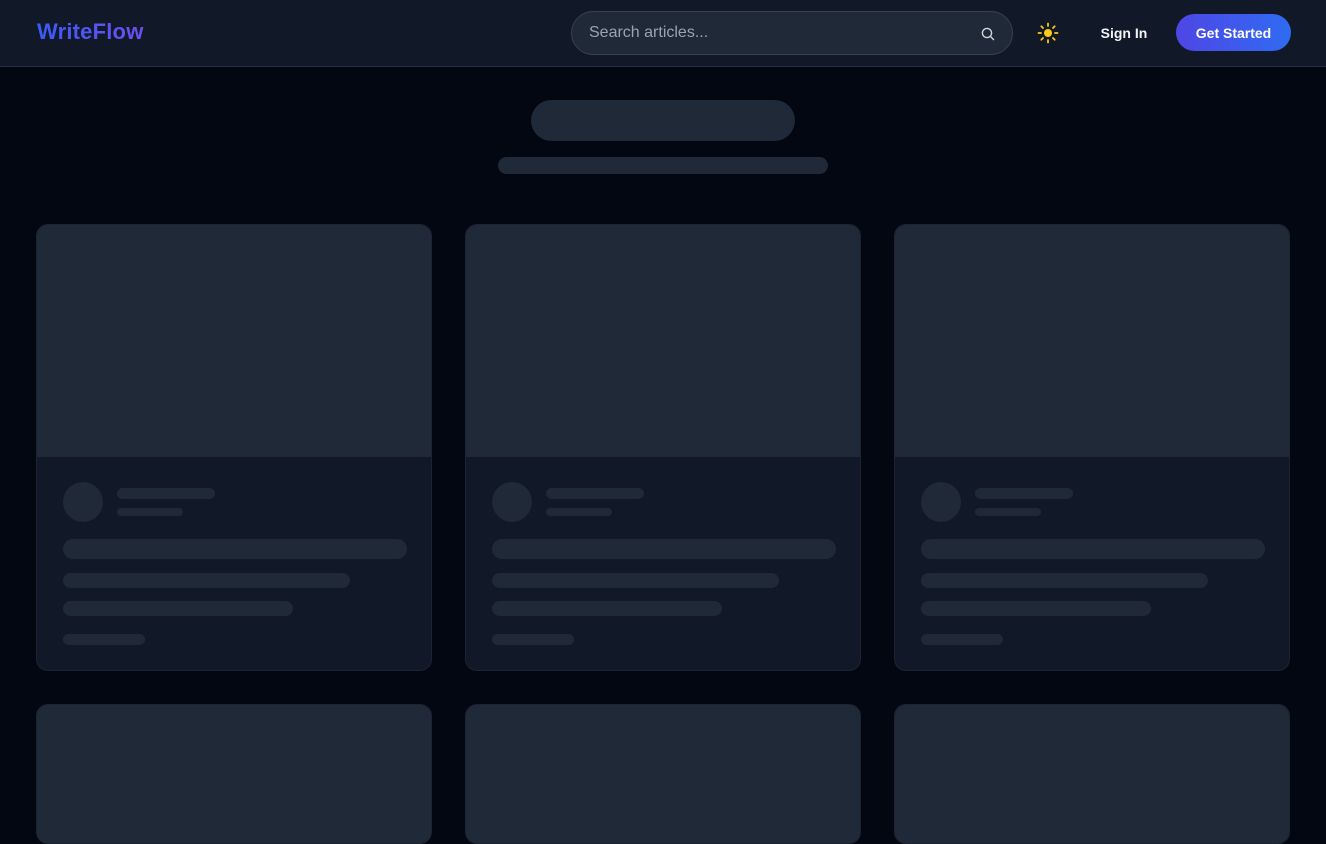 This screenshot has height=844, width=1326. Describe the element at coordinates (663, 165) in the screenshot. I see `hero-subtitle-skeleton` at that location.